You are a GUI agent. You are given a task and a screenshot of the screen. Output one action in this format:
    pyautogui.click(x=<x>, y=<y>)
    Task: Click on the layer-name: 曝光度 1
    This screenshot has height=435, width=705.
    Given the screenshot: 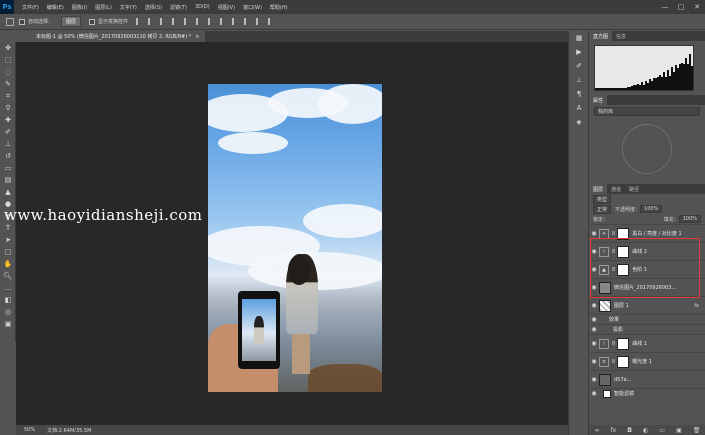 What is the action you would take?
    pyautogui.click(x=642, y=361)
    